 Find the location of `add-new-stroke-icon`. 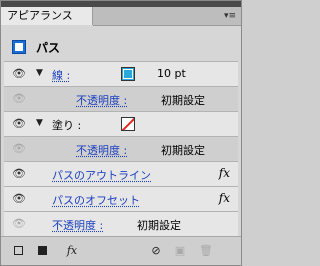

add-new-stroke-icon is located at coordinates (18, 251).